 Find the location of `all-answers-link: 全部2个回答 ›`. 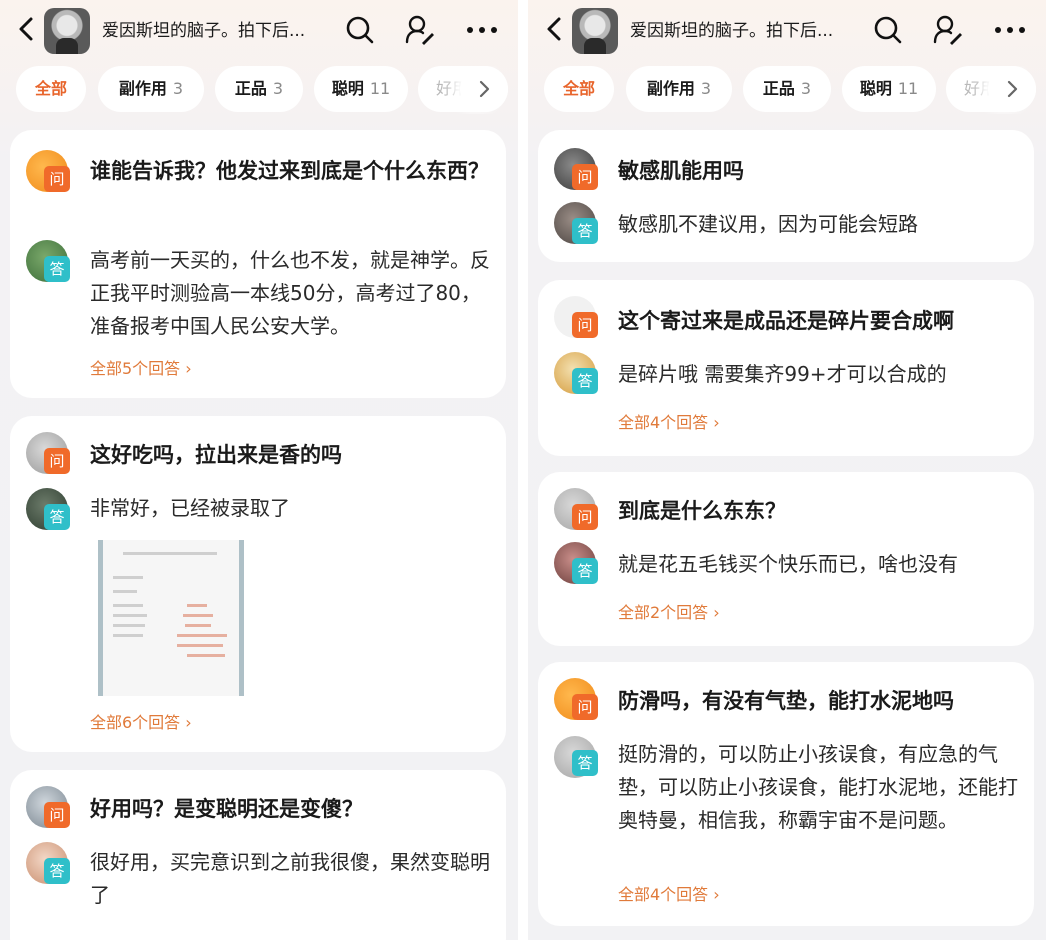

all-answers-link: 全部2个回答 › is located at coordinates (669, 613).